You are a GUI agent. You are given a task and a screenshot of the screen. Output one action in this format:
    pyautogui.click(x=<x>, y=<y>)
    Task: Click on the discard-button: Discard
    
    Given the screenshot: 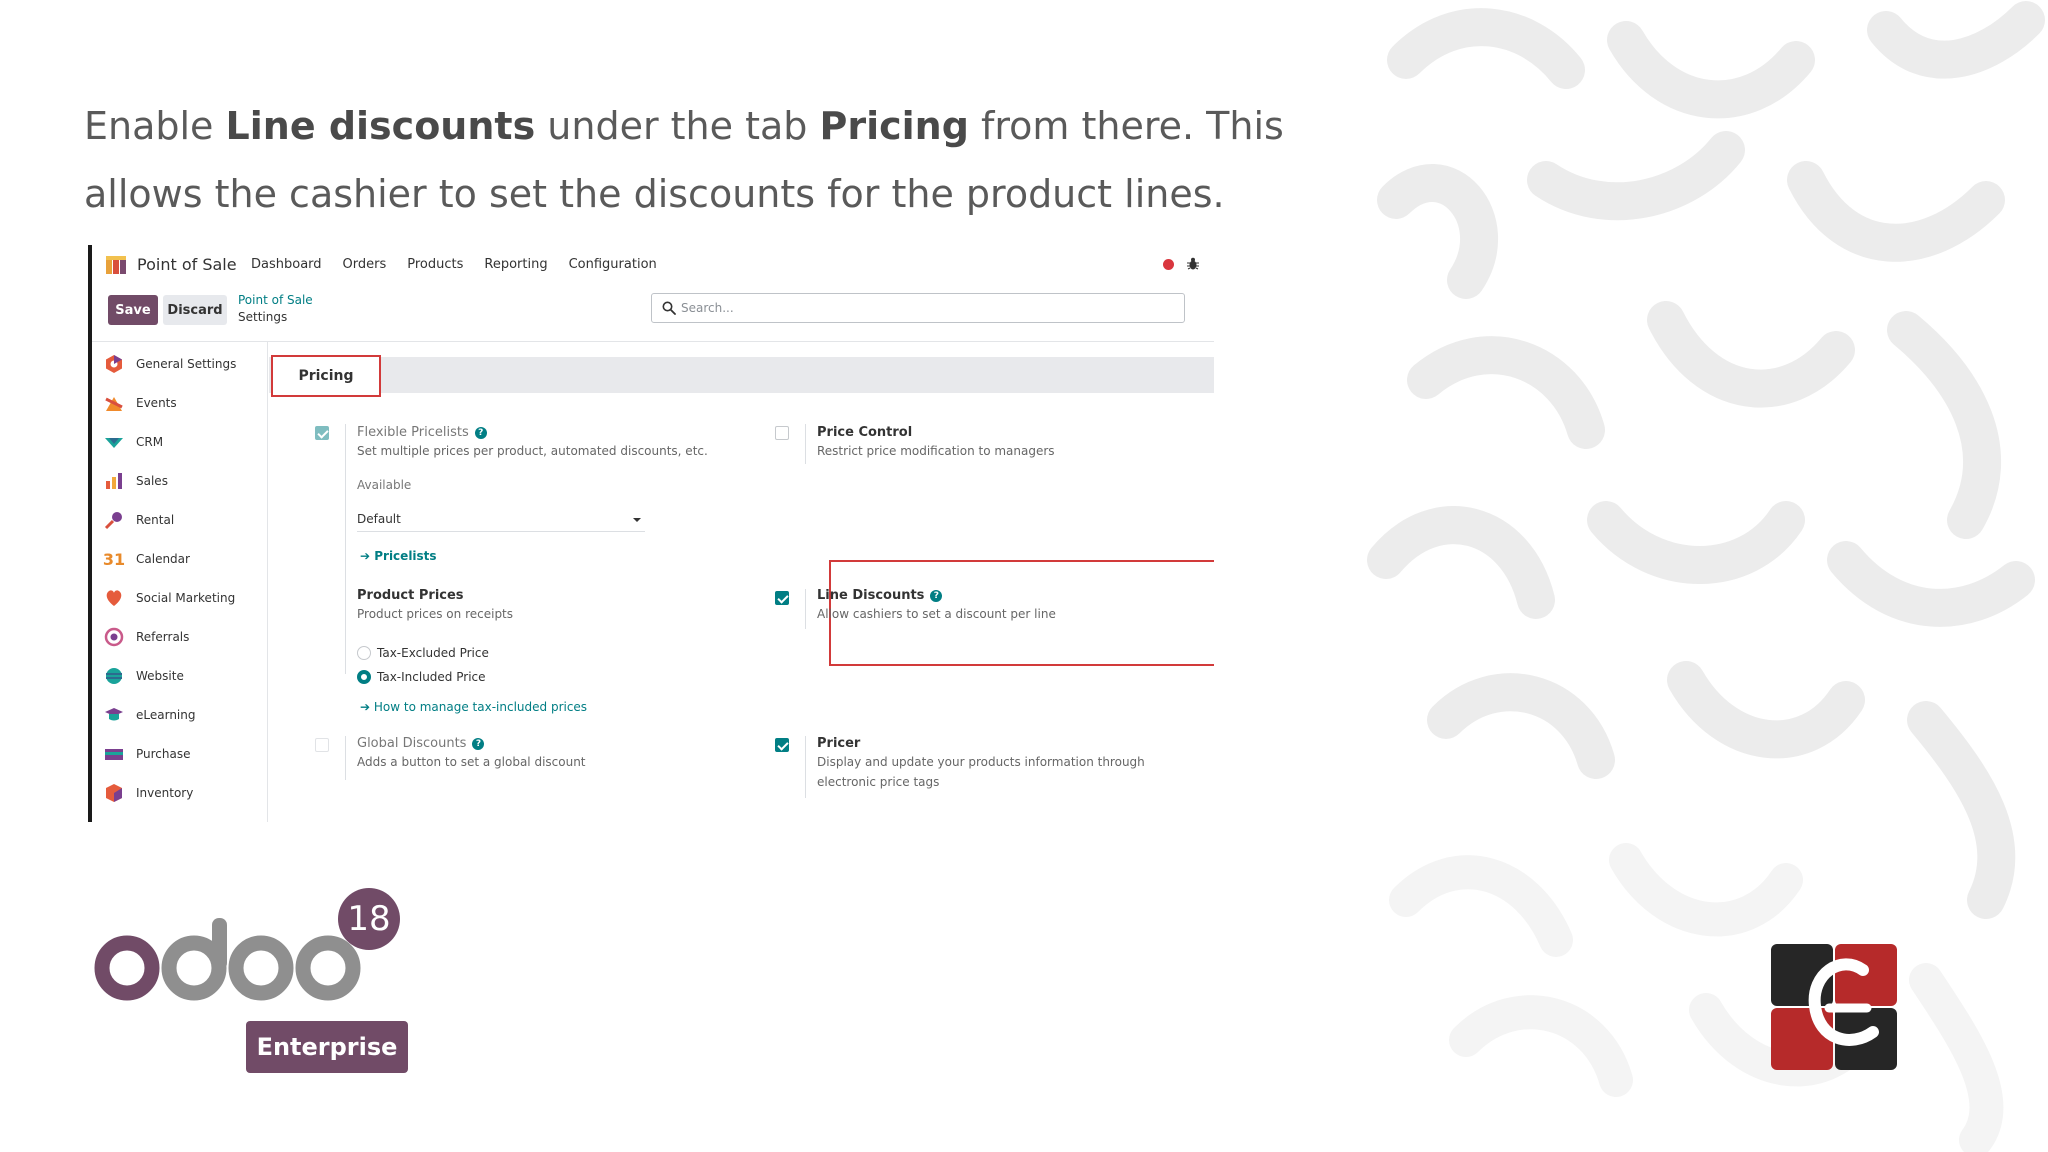 What is the action you would take?
    pyautogui.click(x=195, y=310)
    